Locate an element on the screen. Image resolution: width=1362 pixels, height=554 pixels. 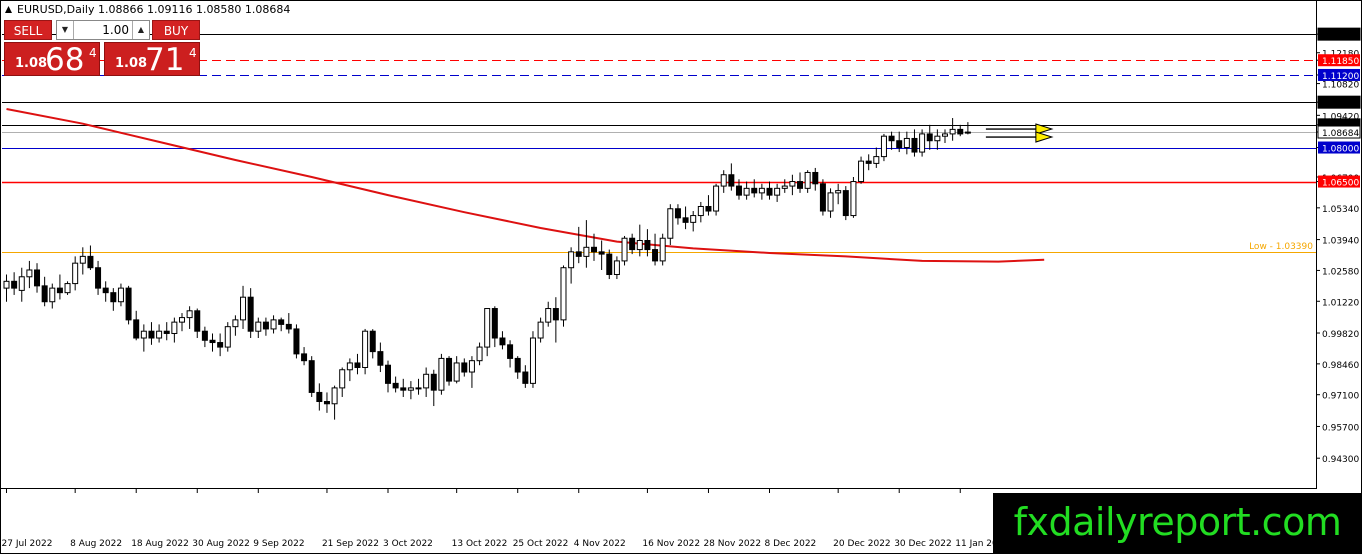
y-tick-label: 1.01220 is located at coordinates (1340, 303).